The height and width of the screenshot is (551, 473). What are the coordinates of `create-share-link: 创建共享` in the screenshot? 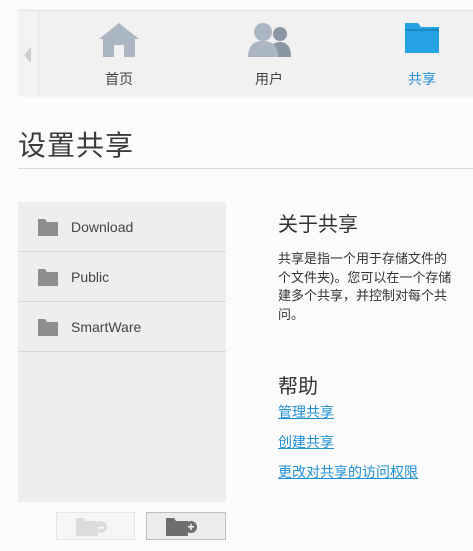 It's located at (306, 442).